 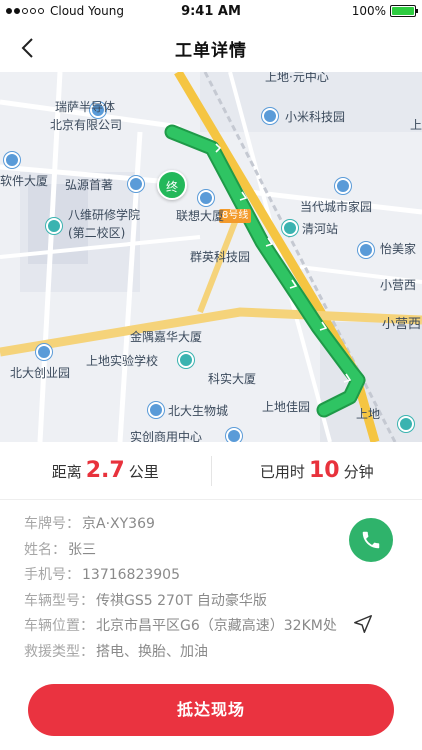 What do you see at coordinates (286, 407) in the screenshot?
I see `map-label: 上地佳园` at bounding box center [286, 407].